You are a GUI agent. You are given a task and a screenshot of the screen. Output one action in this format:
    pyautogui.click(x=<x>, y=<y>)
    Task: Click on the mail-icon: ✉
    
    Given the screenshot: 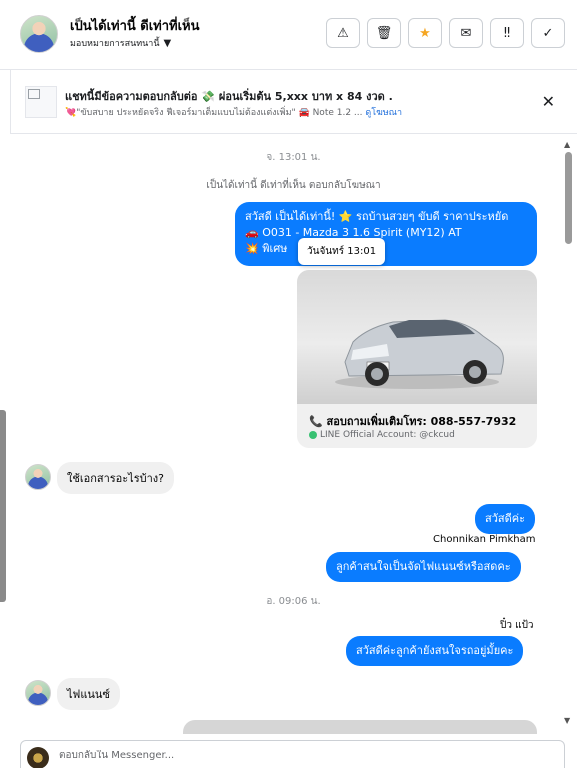 What is the action you would take?
    pyautogui.click(x=466, y=33)
    